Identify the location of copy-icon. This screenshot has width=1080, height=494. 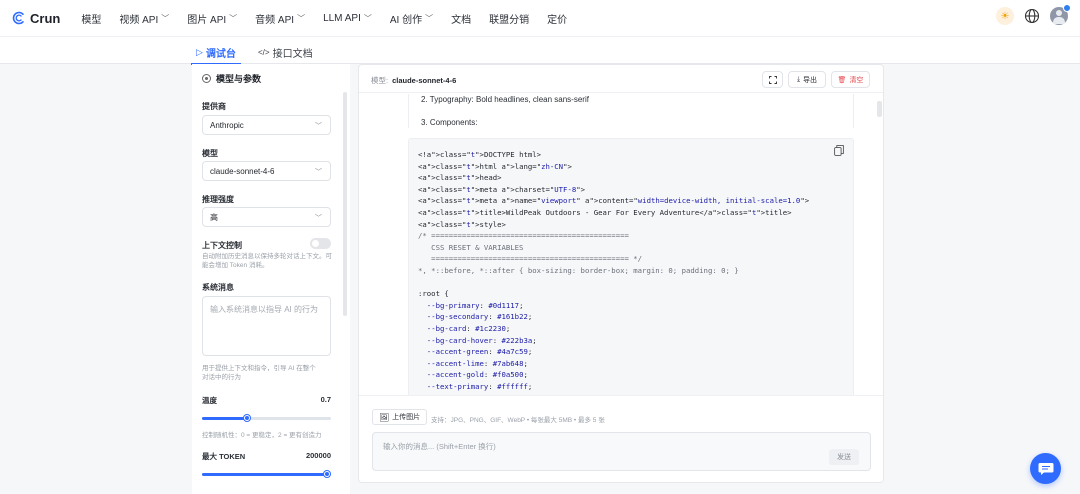
(839, 150).